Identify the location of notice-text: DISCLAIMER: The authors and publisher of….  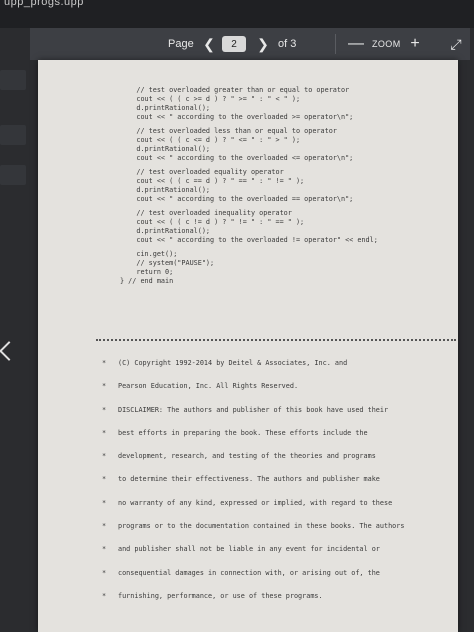
(253, 409).